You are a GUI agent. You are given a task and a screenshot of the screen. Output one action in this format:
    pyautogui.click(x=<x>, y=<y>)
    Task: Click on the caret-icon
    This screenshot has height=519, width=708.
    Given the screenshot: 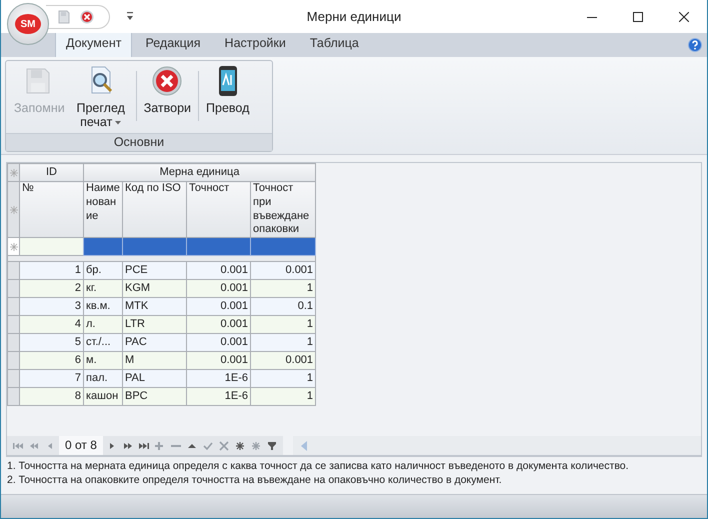 What is the action you would take?
    pyautogui.click(x=118, y=123)
    